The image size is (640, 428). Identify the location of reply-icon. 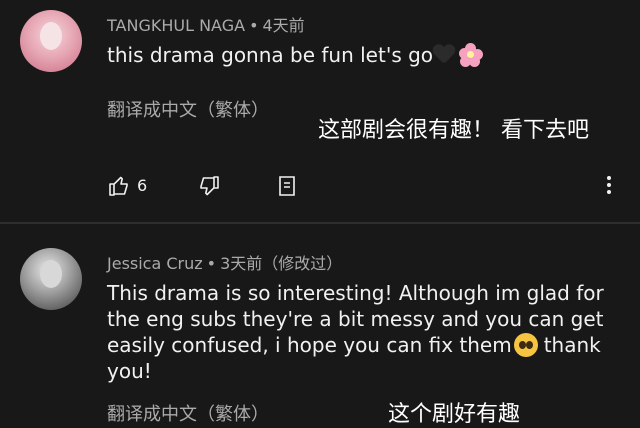
(287, 186).